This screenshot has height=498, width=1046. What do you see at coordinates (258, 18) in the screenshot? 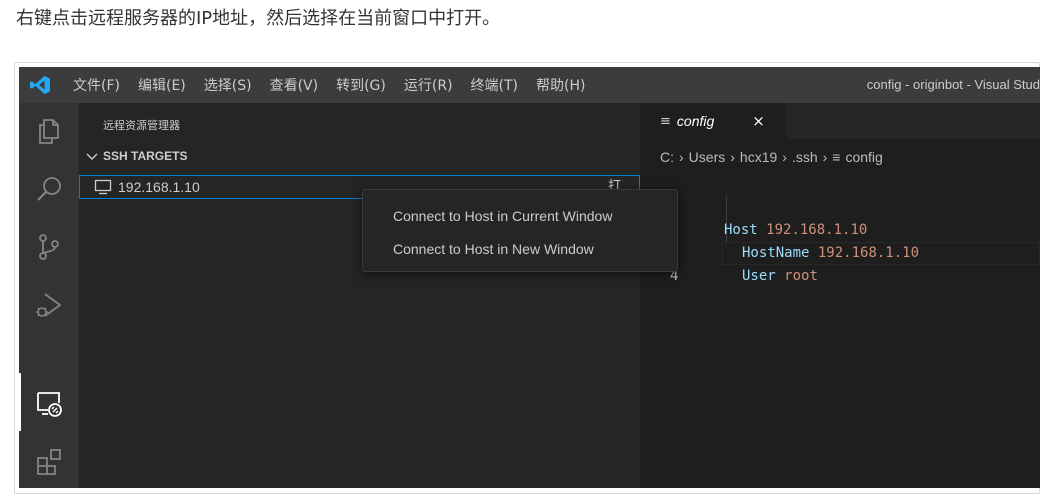
I see `page-caption: 右键点击远程服务器的IP地址，然后选择在当前窗口中打开。` at bounding box center [258, 18].